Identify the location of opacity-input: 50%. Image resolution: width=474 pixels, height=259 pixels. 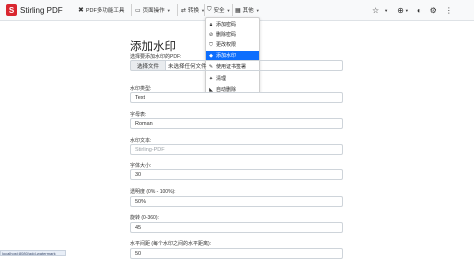
(236, 201).